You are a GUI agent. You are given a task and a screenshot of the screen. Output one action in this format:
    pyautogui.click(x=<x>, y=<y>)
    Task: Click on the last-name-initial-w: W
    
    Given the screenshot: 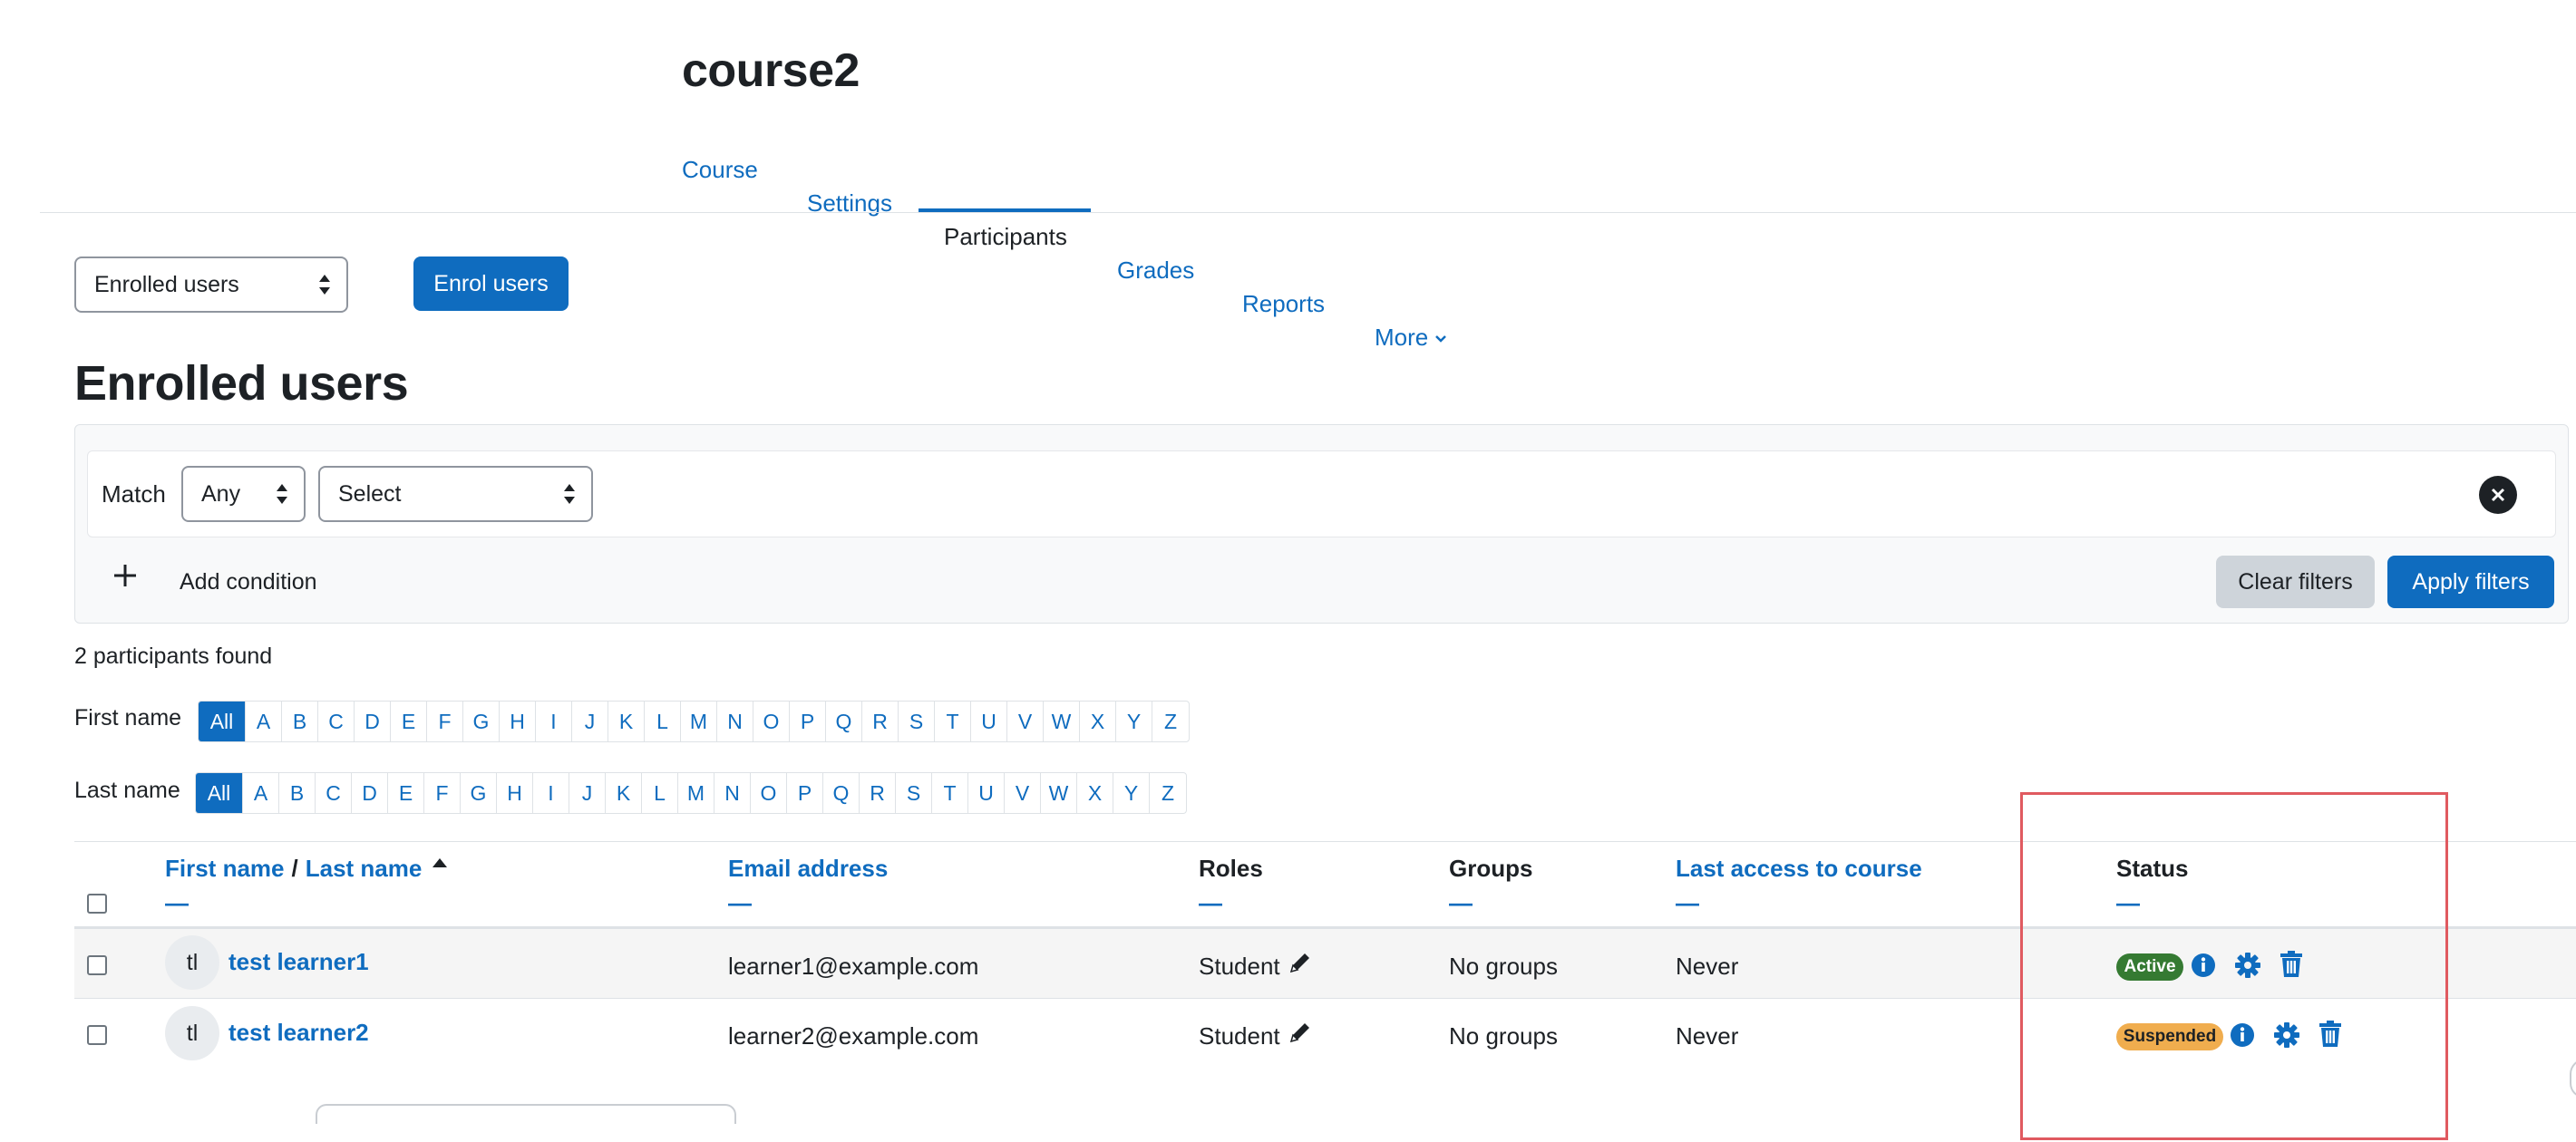 What is the action you would take?
    pyautogui.click(x=1059, y=793)
    